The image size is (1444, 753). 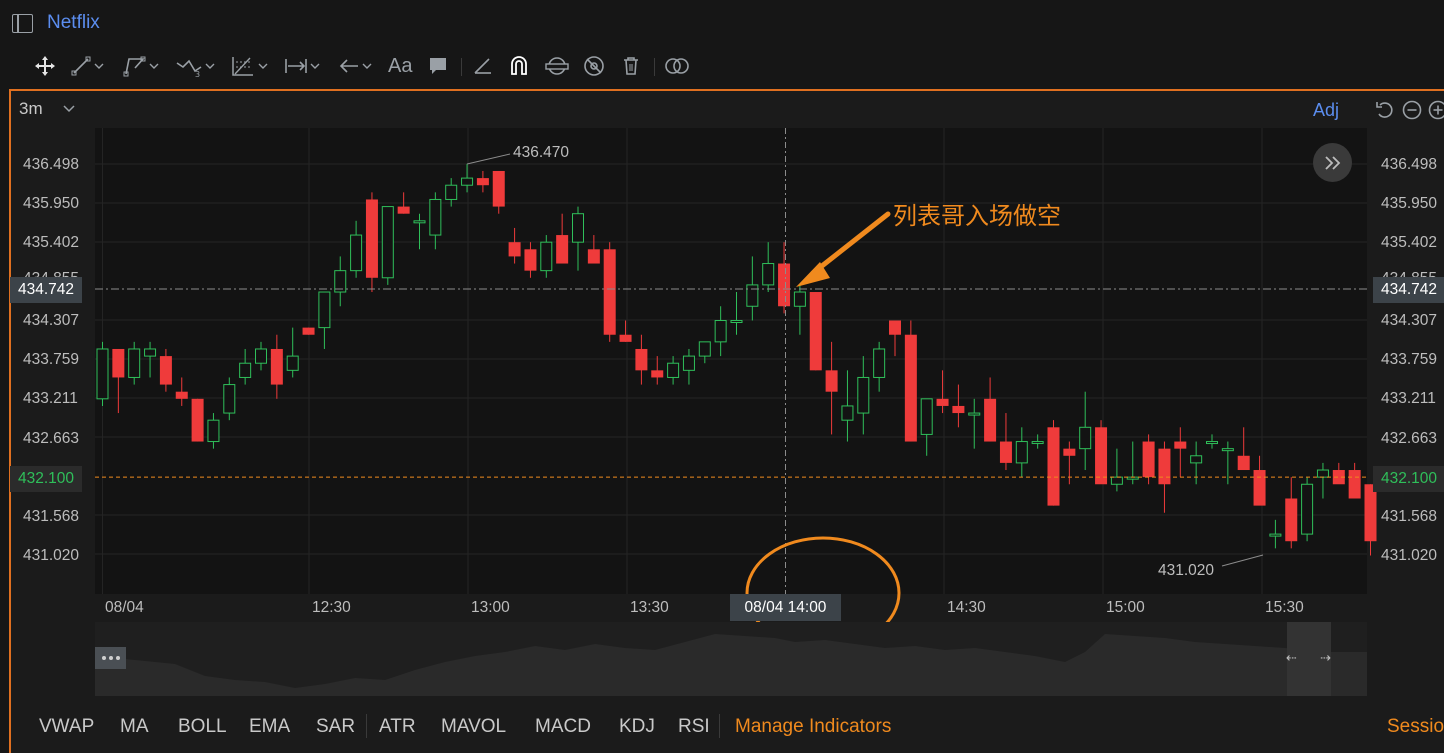 What do you see at coordinates (637, 727) in the screenshot?
I see `indicator-kdj: KDJ` at bounding box center [637, 727].